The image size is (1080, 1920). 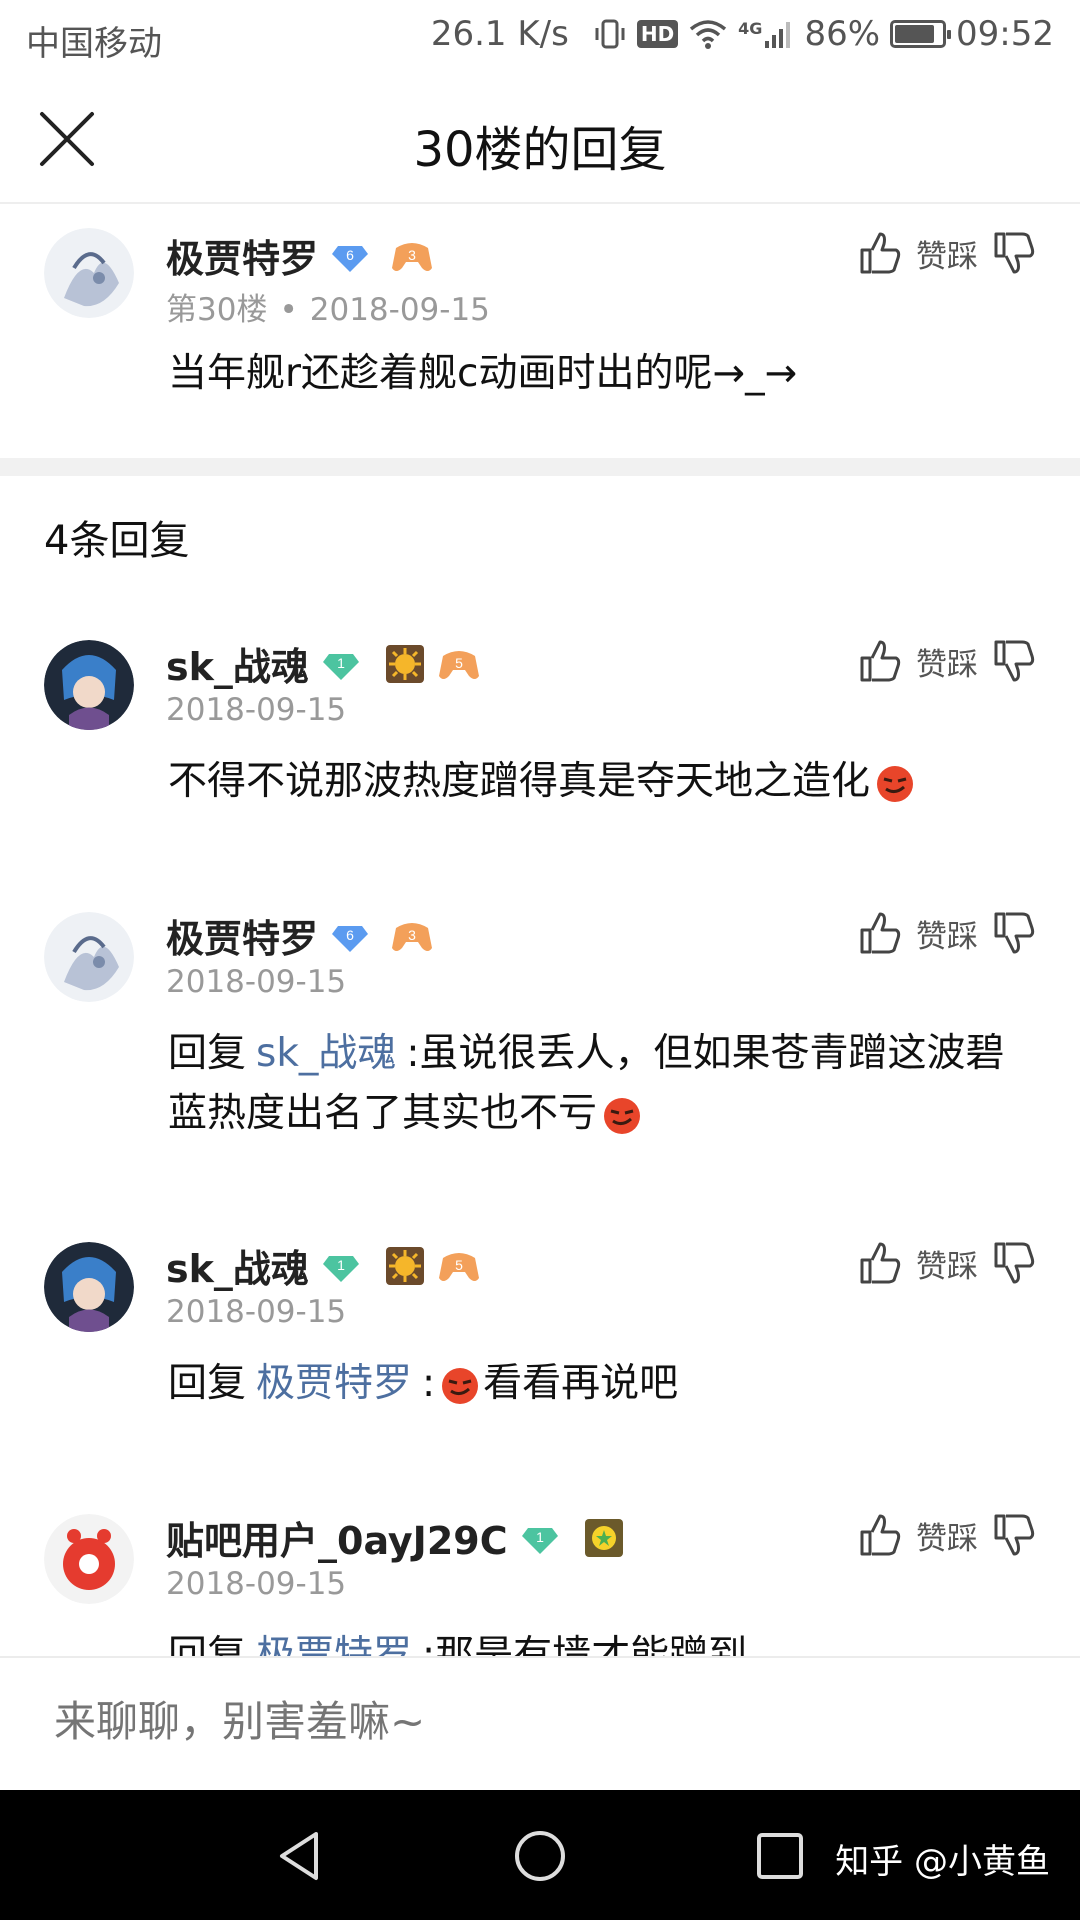 What do you see at coordinates (921, 34) in the screenshot?
I see `battery-icon` at bounding box center [921, 34].